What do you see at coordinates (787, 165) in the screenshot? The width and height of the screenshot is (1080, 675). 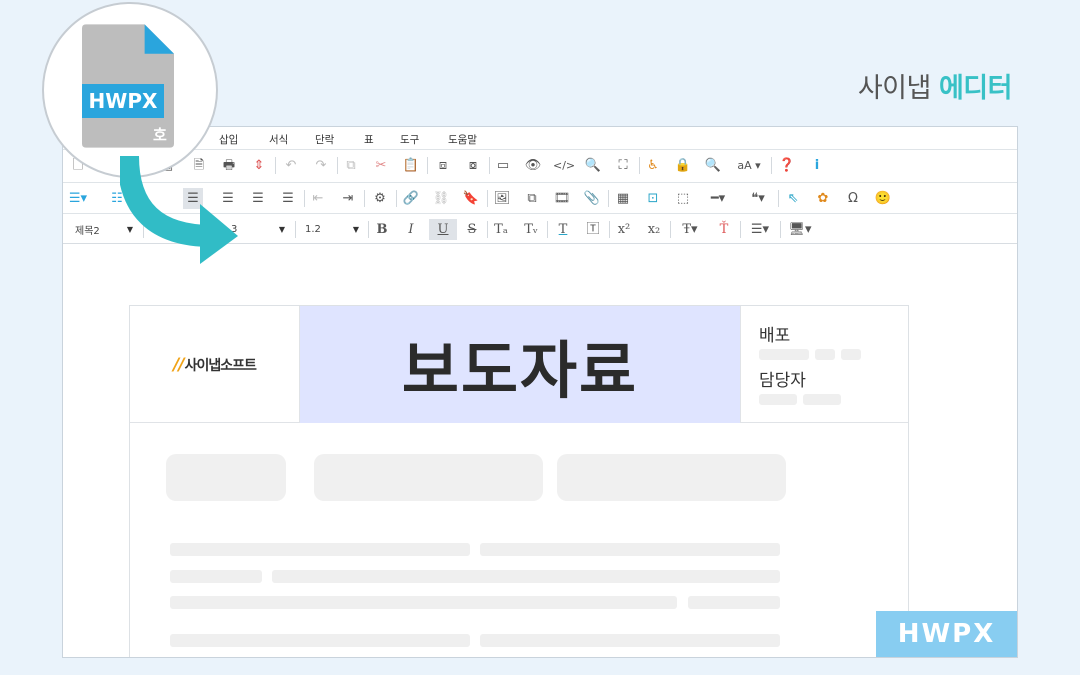 I see `help-icon: ❓` at bounding box center [787, 165].